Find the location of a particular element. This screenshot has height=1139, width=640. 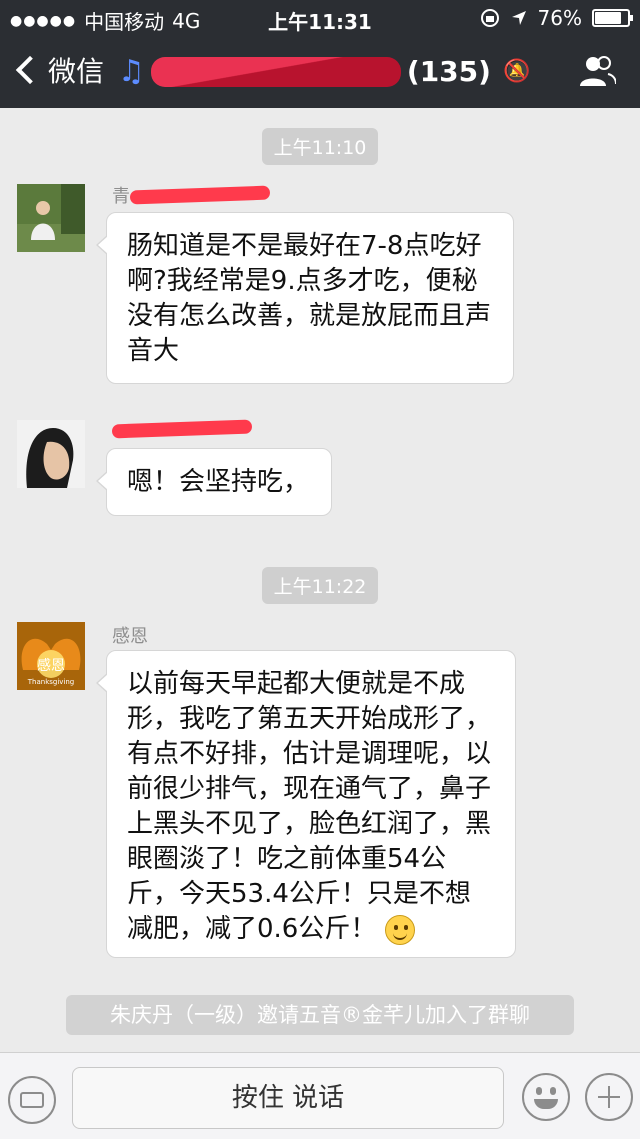

keyboard-icon is located at coordinates (32, 1100).